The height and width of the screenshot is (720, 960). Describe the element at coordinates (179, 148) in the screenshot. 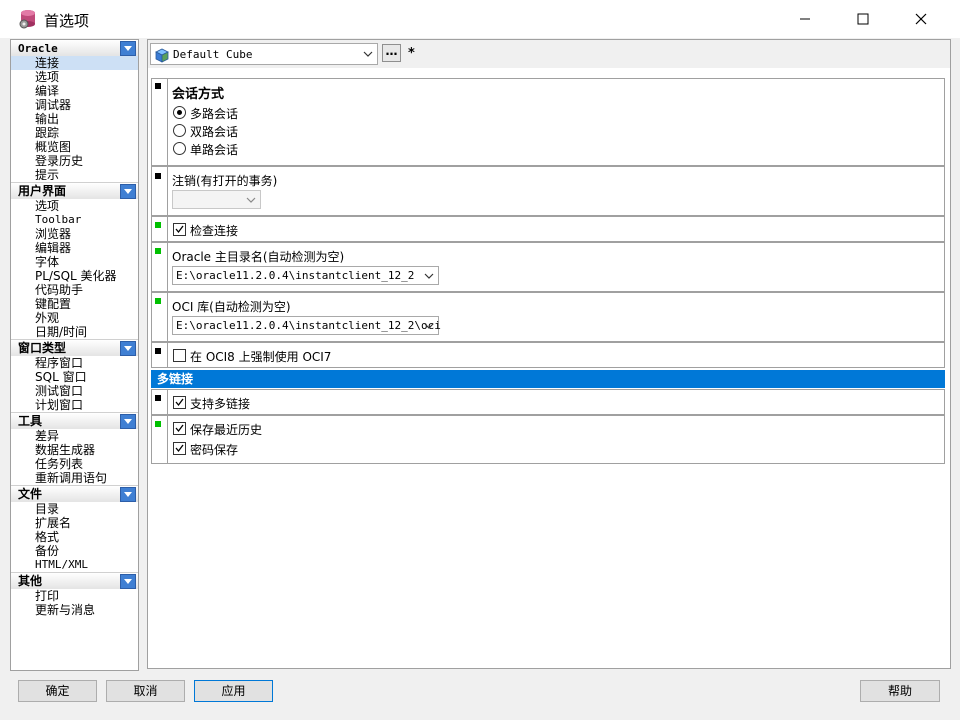

I see `radio-single-session` at that location.